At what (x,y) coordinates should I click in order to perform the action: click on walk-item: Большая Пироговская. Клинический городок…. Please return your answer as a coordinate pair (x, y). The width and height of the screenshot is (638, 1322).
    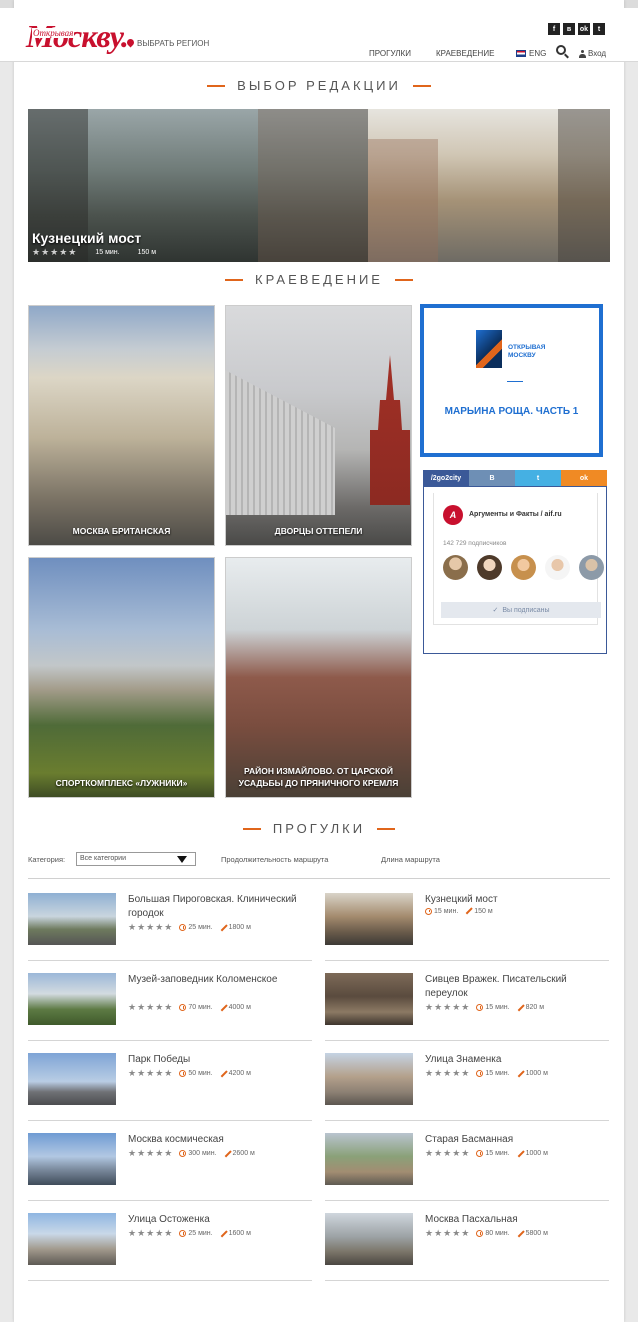
    Looking at the image, I should click on (170, 923).